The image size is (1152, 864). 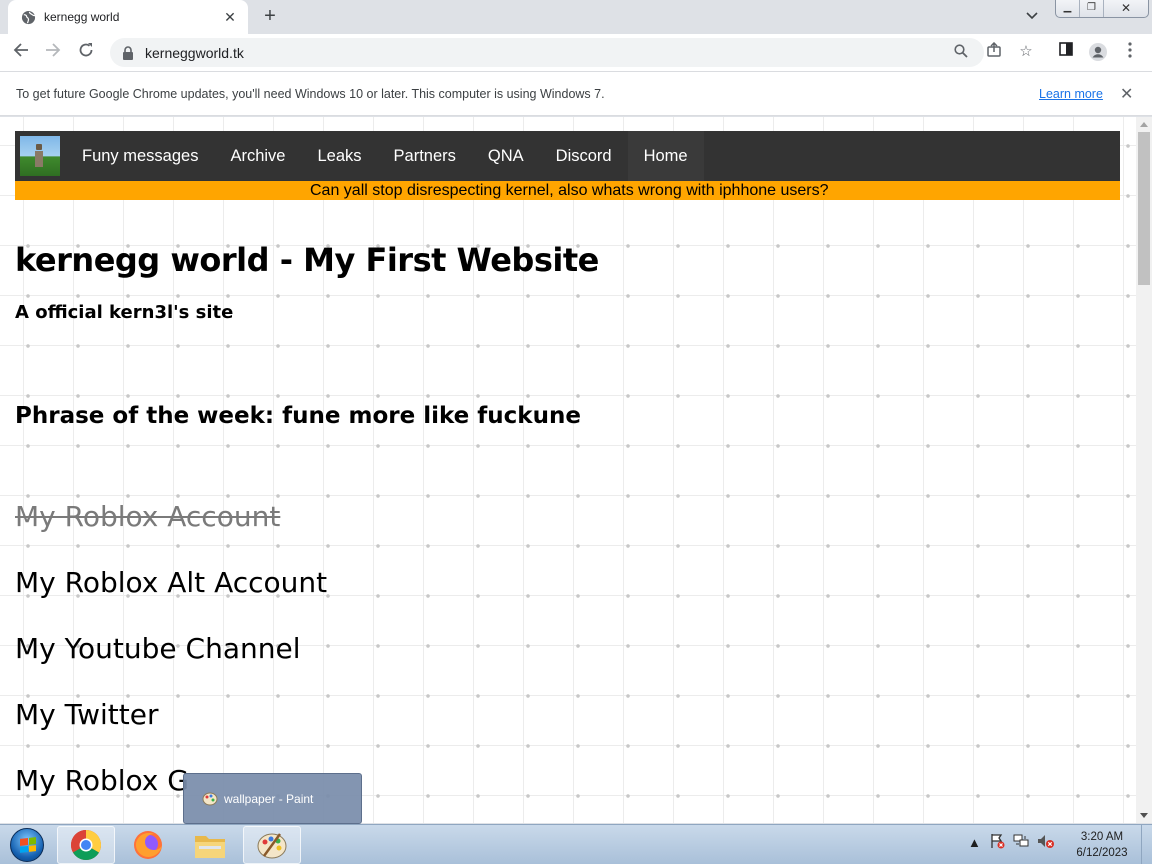 What do you see at coordinates (230, 17) in the screenshot?
I see `close-tab-icon: ✕` at bounding box center [230, 17].